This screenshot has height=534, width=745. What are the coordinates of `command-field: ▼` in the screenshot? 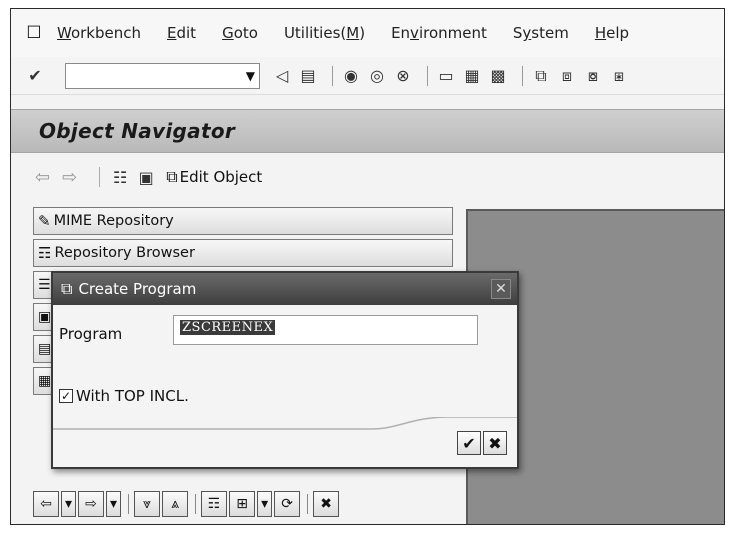 It's located at (162, 75).